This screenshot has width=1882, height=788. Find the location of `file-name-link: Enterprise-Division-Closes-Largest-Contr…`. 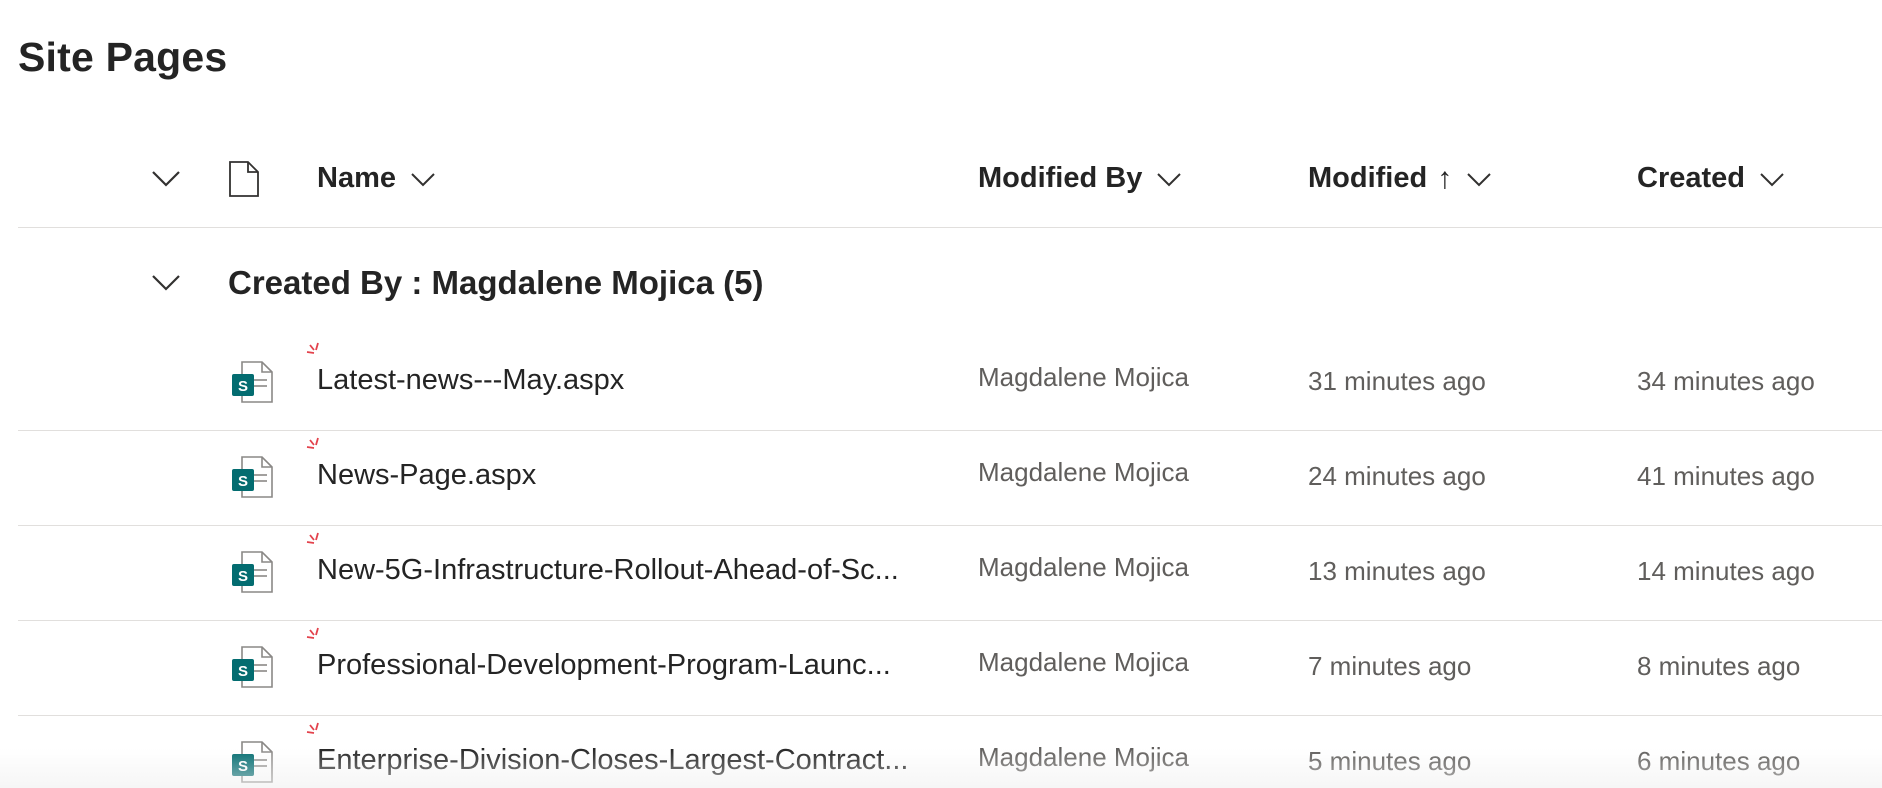

file-name-link: Enterprise-Division-Closes-Largest-Contr… is located at coordinates (637, 760).